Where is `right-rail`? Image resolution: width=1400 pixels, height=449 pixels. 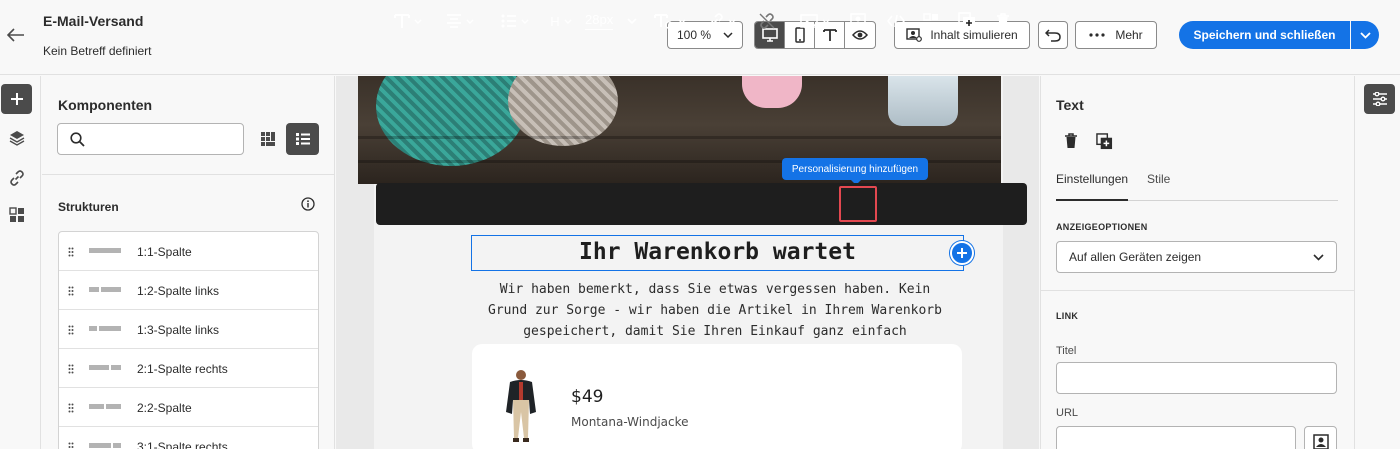 right-rail is located at coordinates (1377, 262).